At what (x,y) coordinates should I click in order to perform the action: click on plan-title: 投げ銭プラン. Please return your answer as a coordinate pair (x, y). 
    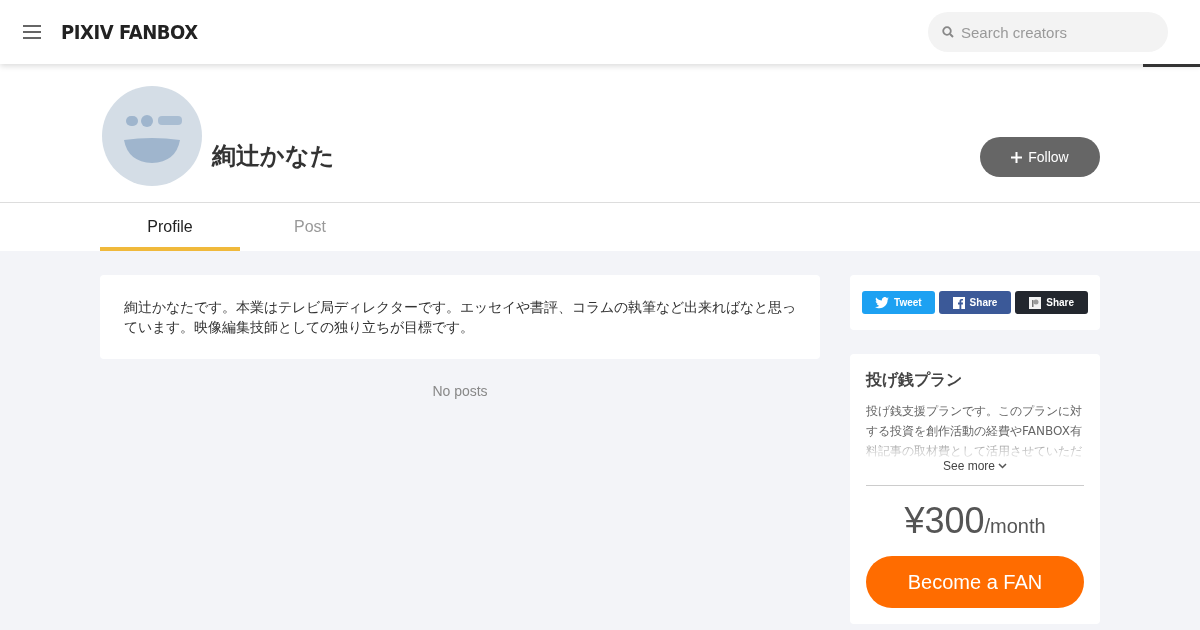
    Looking at the image, I should click on (914, 380).